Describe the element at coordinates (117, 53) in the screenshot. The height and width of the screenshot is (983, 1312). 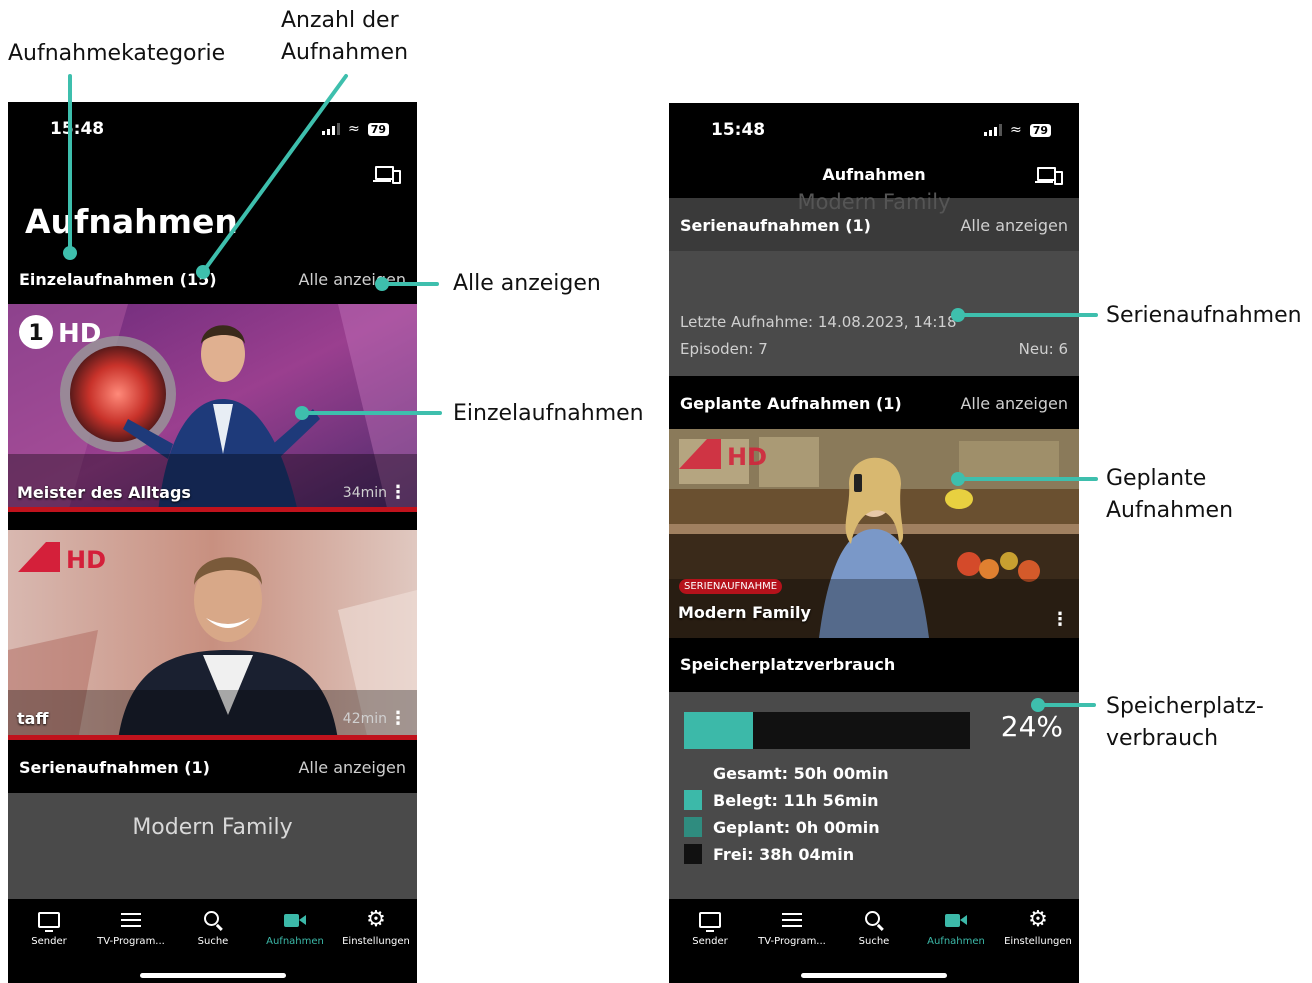
I see `annotation-category: Aufnahmekategorie` at that location.